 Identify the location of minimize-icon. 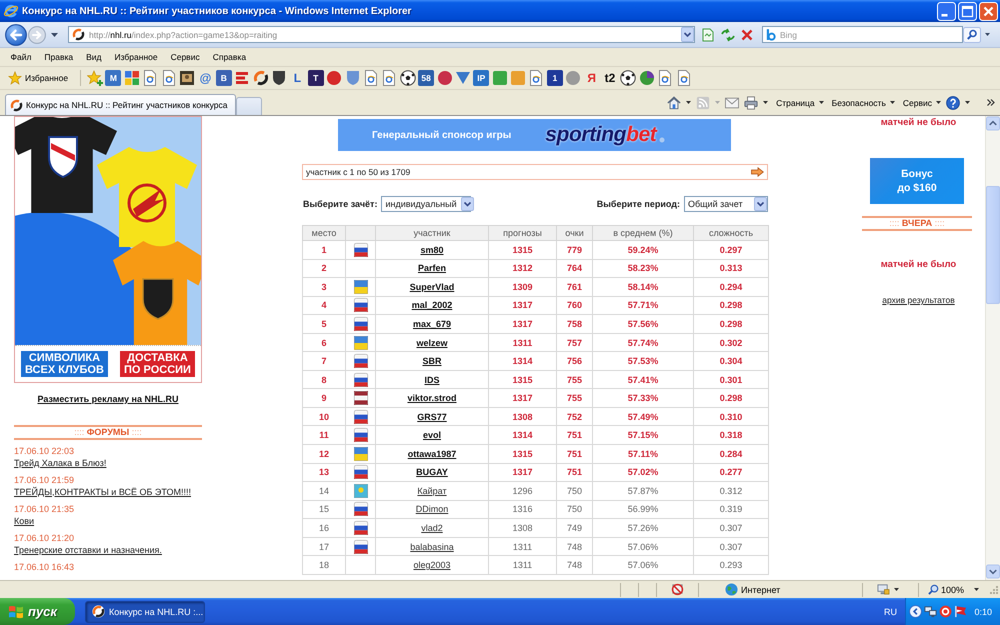
(946, 11).